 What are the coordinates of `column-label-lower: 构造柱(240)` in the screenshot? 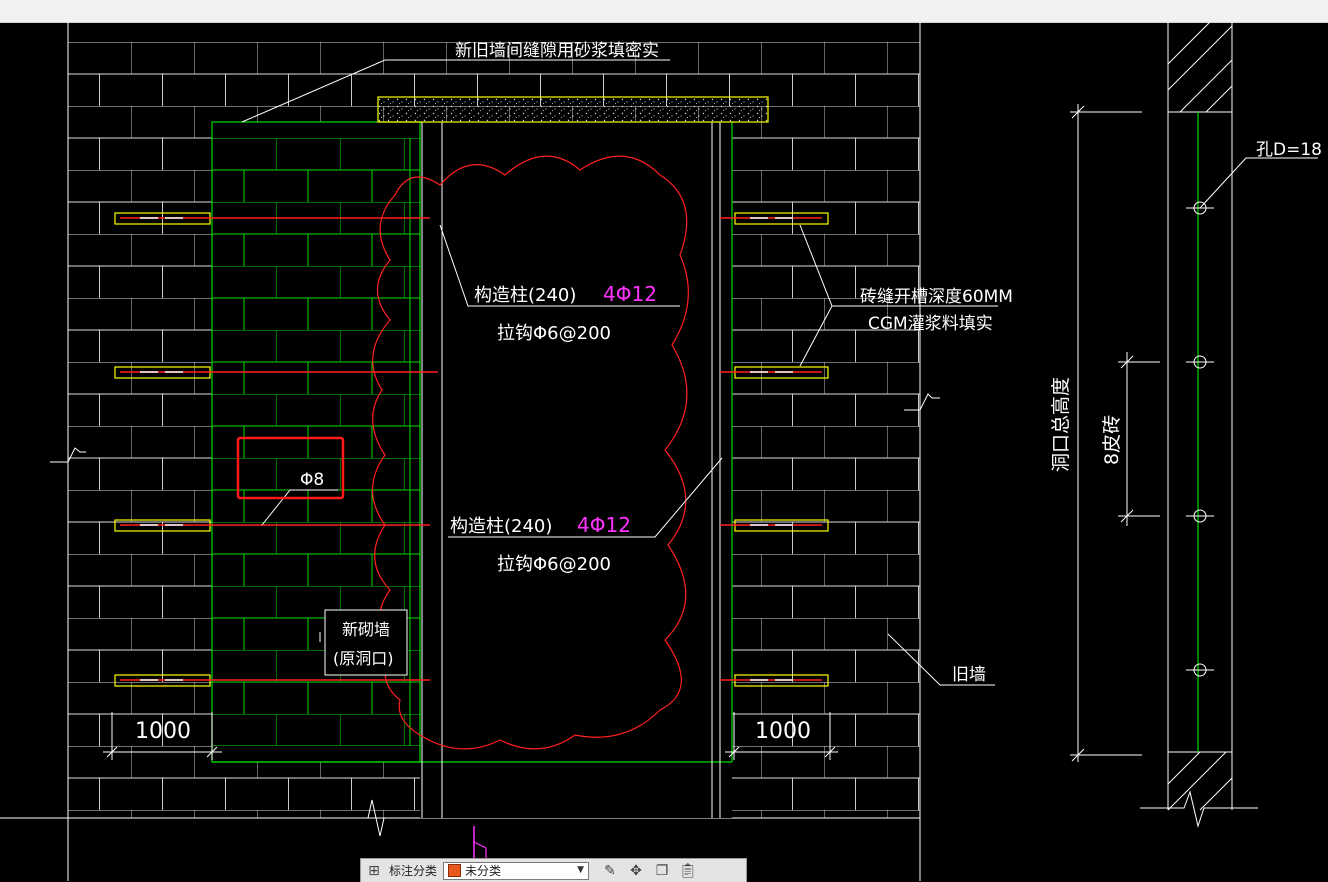 It's located at (501, 526).